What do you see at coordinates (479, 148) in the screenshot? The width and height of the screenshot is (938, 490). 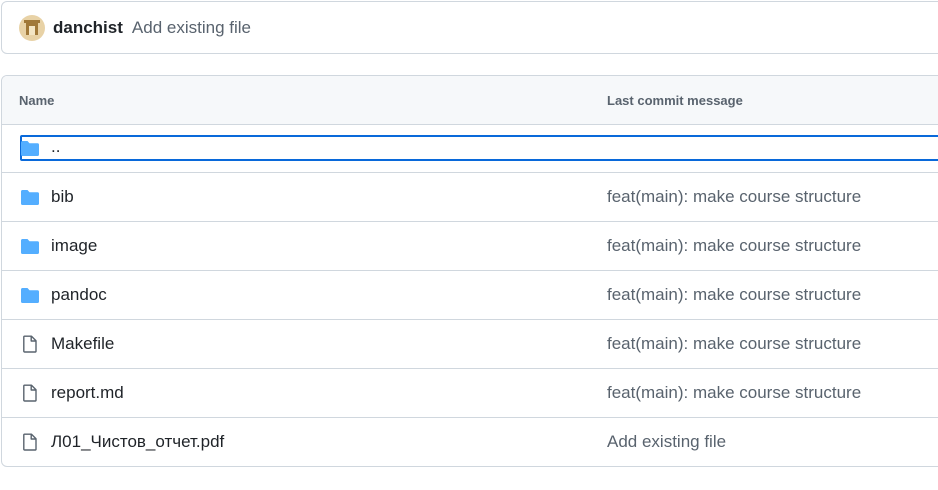 I see `focus-ring` at bounding box center [479, 148].